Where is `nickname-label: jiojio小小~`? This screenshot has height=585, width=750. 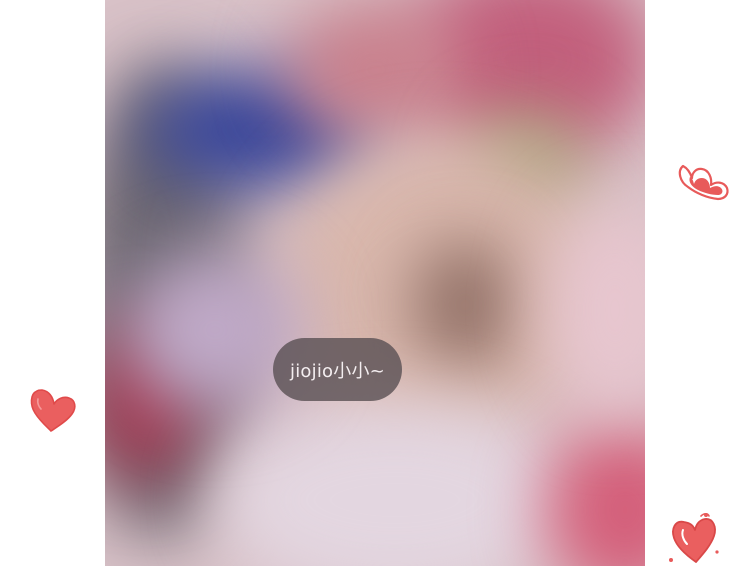
nickname-label: jiojio小小~ is located at coordinates (337, 371).